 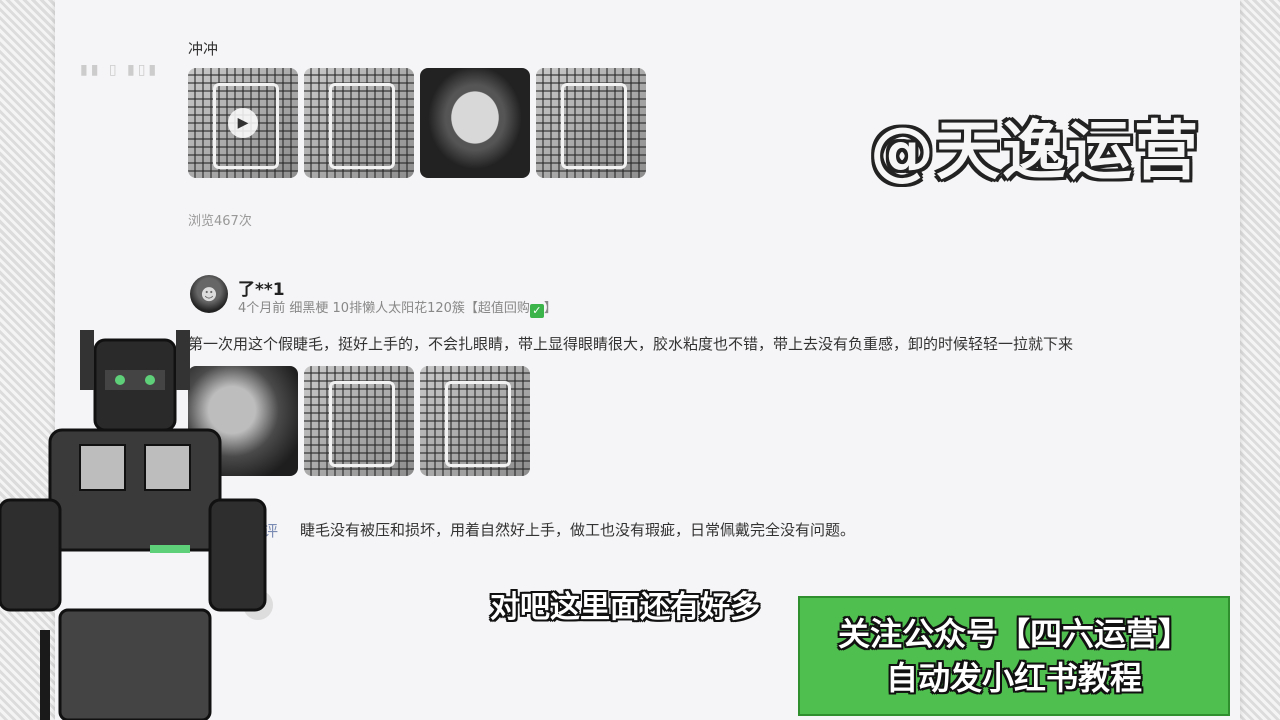 I want to click on promo-line-2: 自动发小红书教程, so click(x=1013, y=678).